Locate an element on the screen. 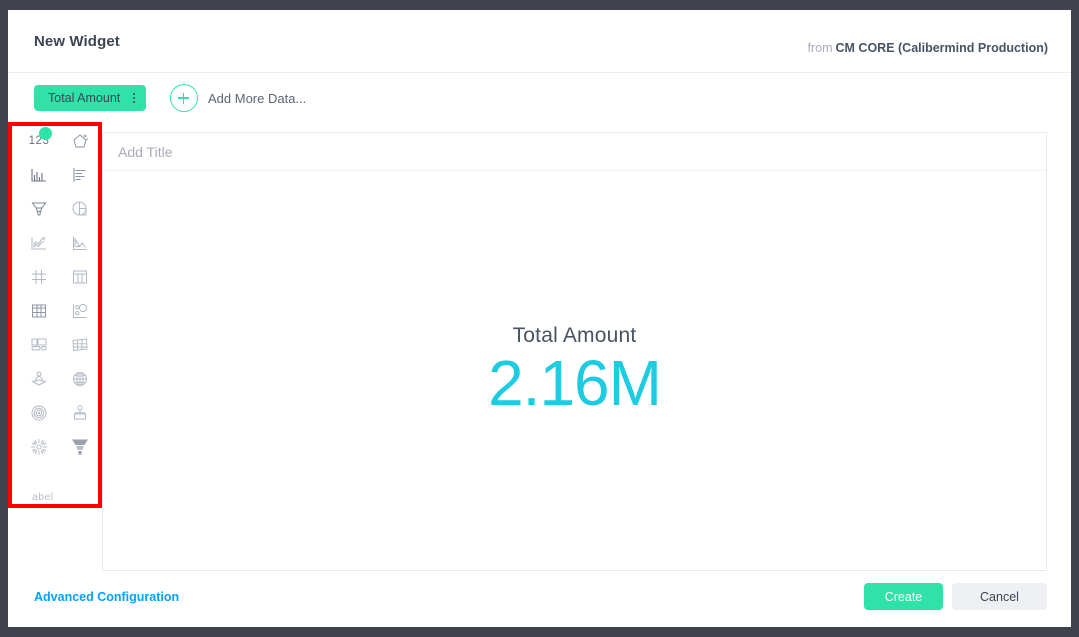 The image size is (1079, 637). preview-title-bar is located at coordinates (574, 152).